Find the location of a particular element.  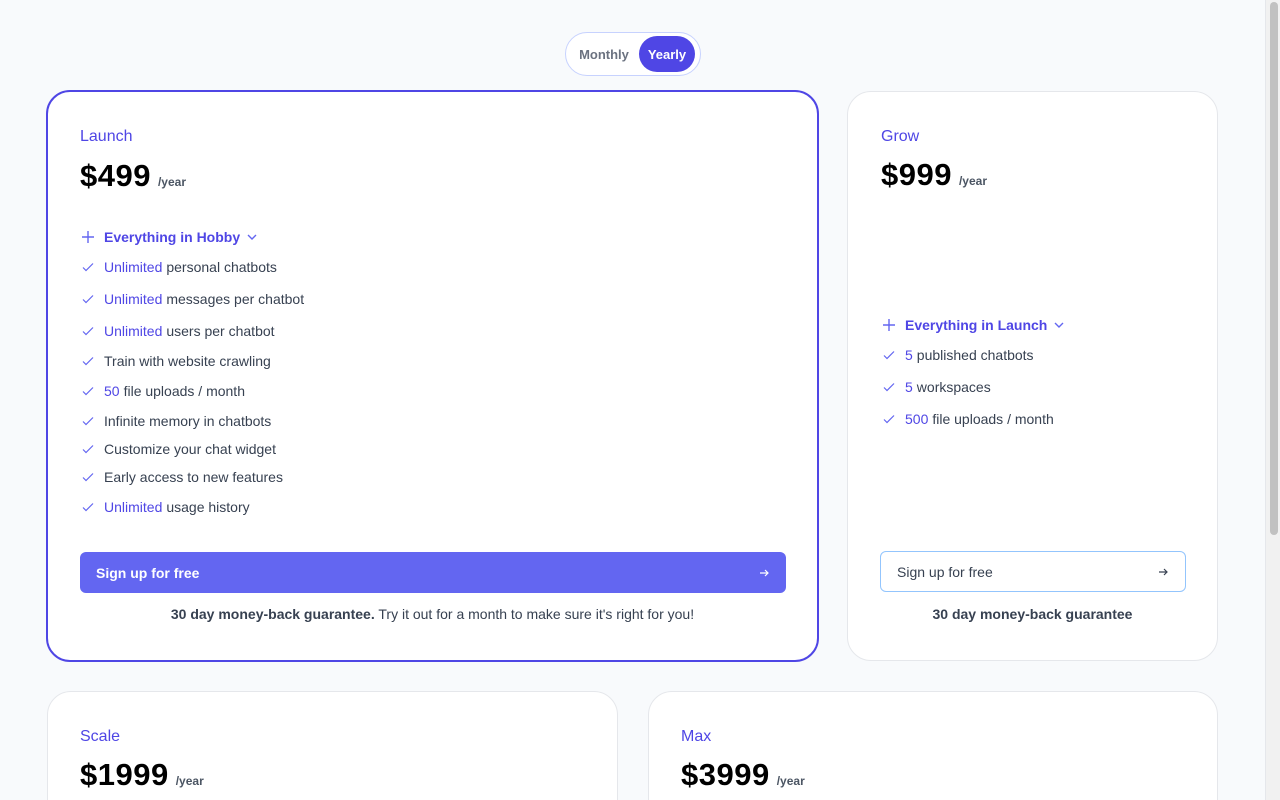

price-row: $499 /year is located at coordinates (133, 176).